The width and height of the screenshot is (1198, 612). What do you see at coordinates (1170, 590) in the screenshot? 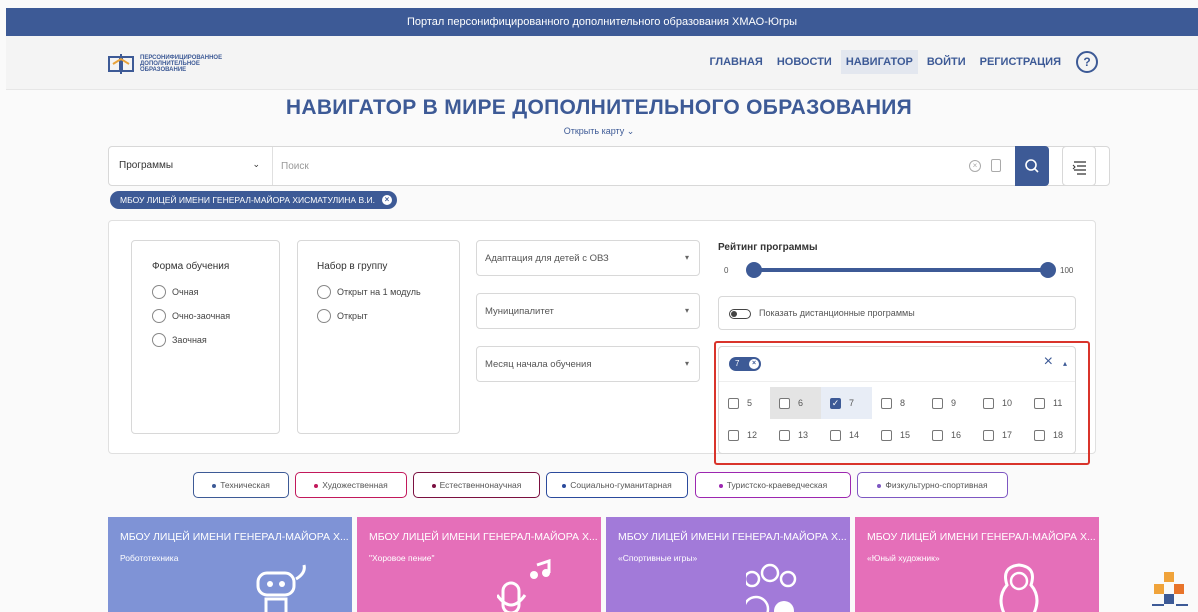
I see `assistant-widget-icon` at bounding box center [1170, 590].